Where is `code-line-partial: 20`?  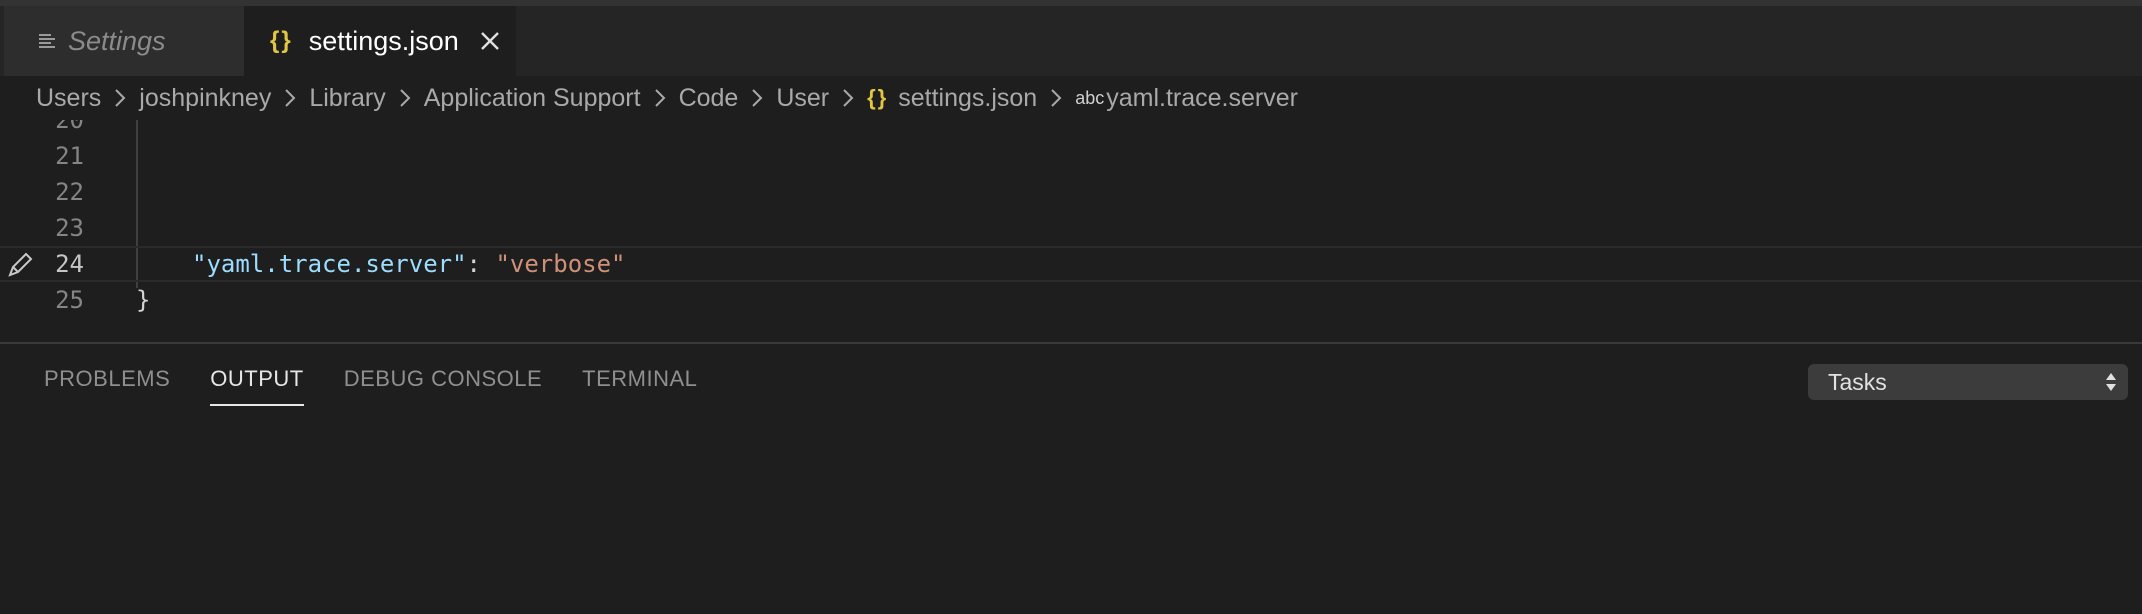
code-line-partial: 20 is located at coordinates (1071, 129).